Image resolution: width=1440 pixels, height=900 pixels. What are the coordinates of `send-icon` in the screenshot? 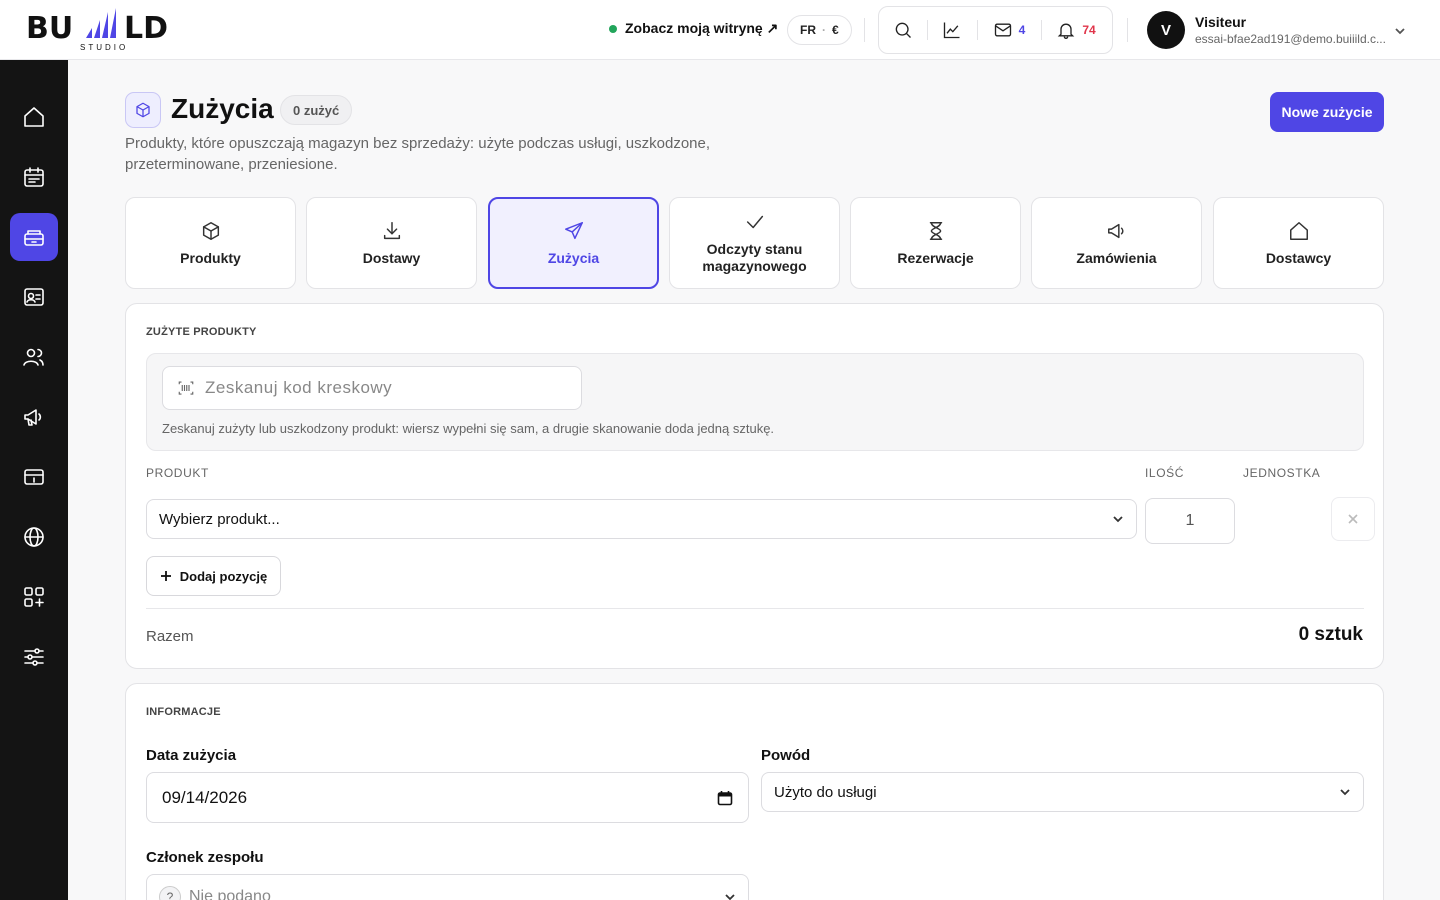 It's located at (573, 230).